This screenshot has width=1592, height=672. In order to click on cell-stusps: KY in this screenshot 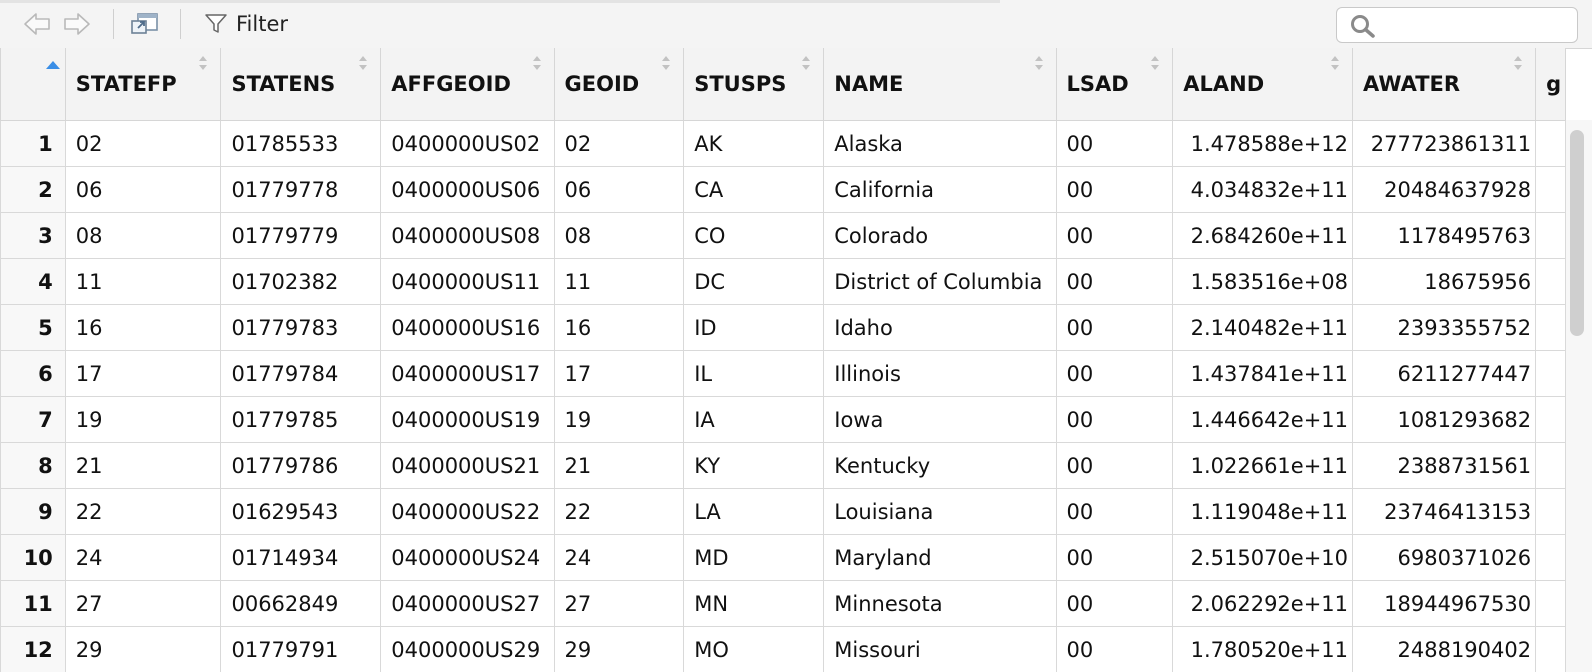, I will do `click(754, 465)`.